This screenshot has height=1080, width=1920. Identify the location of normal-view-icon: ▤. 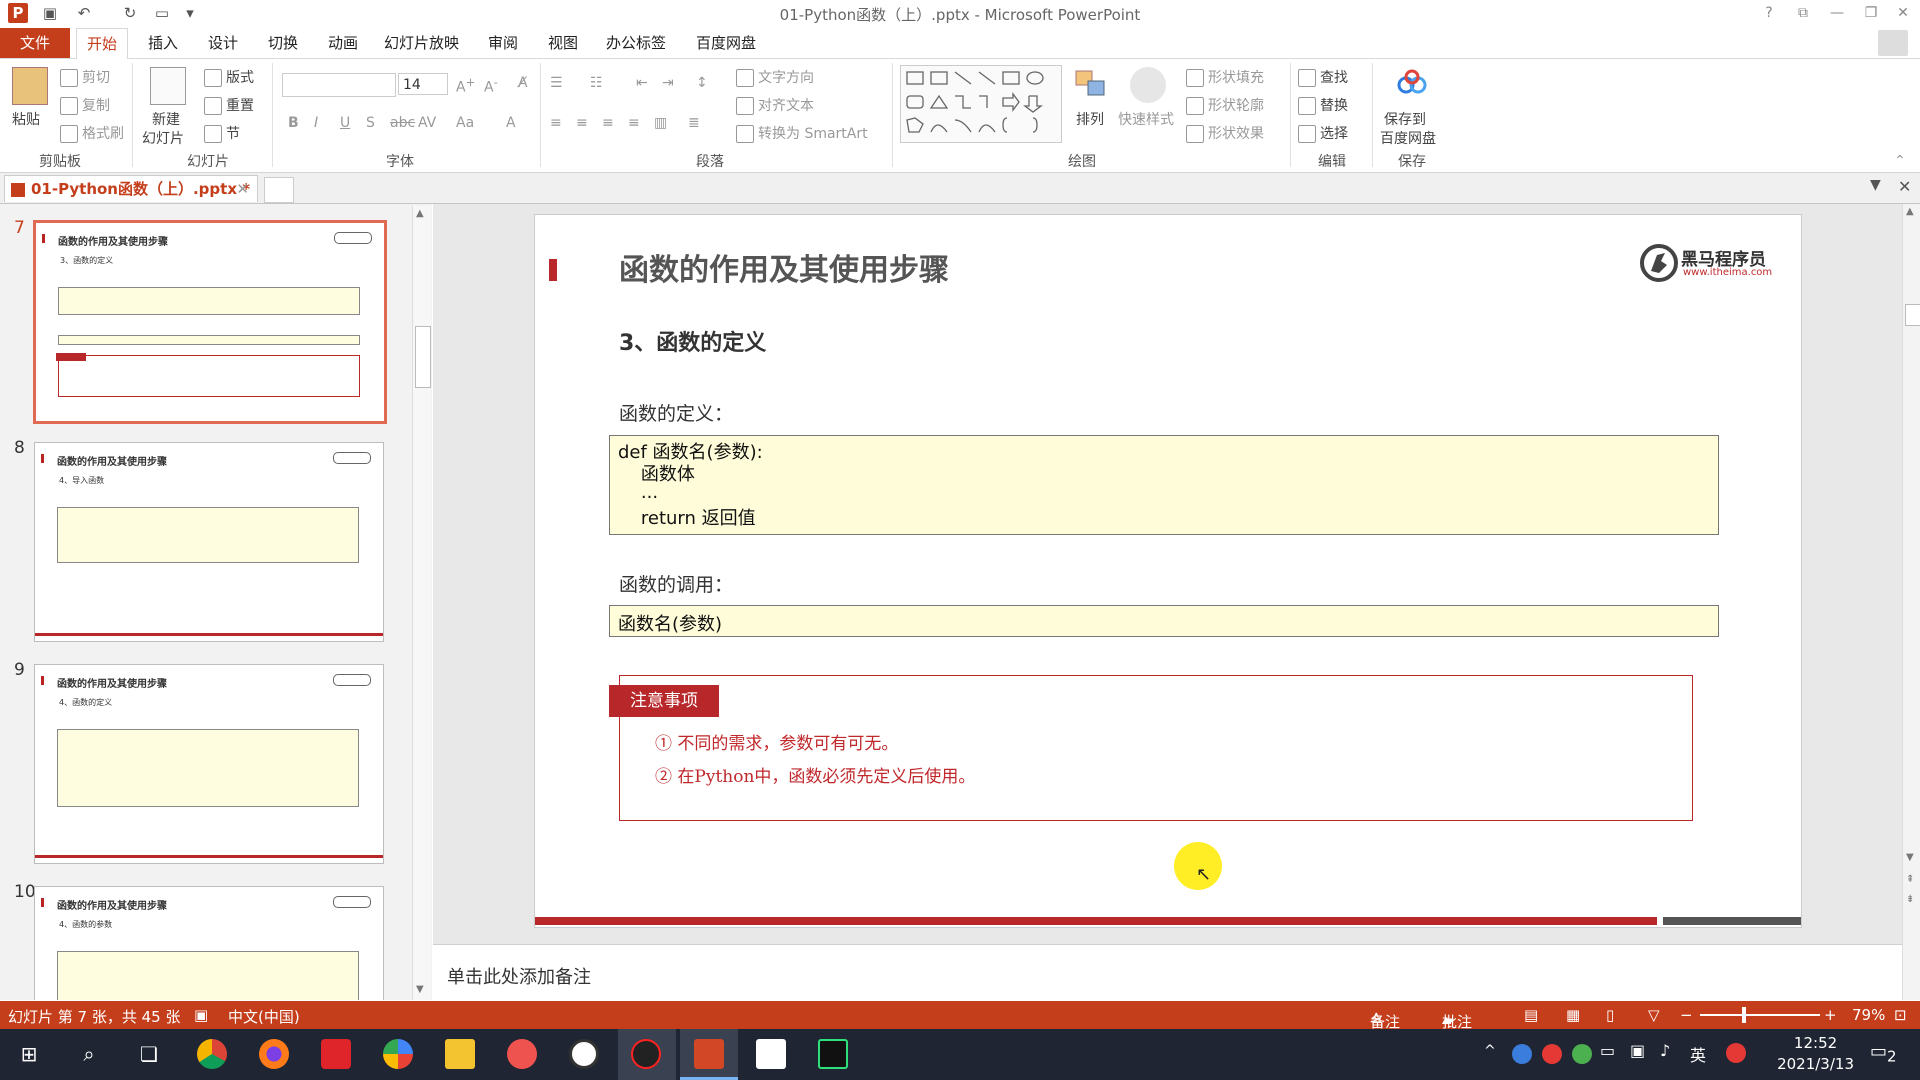
(1531, 1015).